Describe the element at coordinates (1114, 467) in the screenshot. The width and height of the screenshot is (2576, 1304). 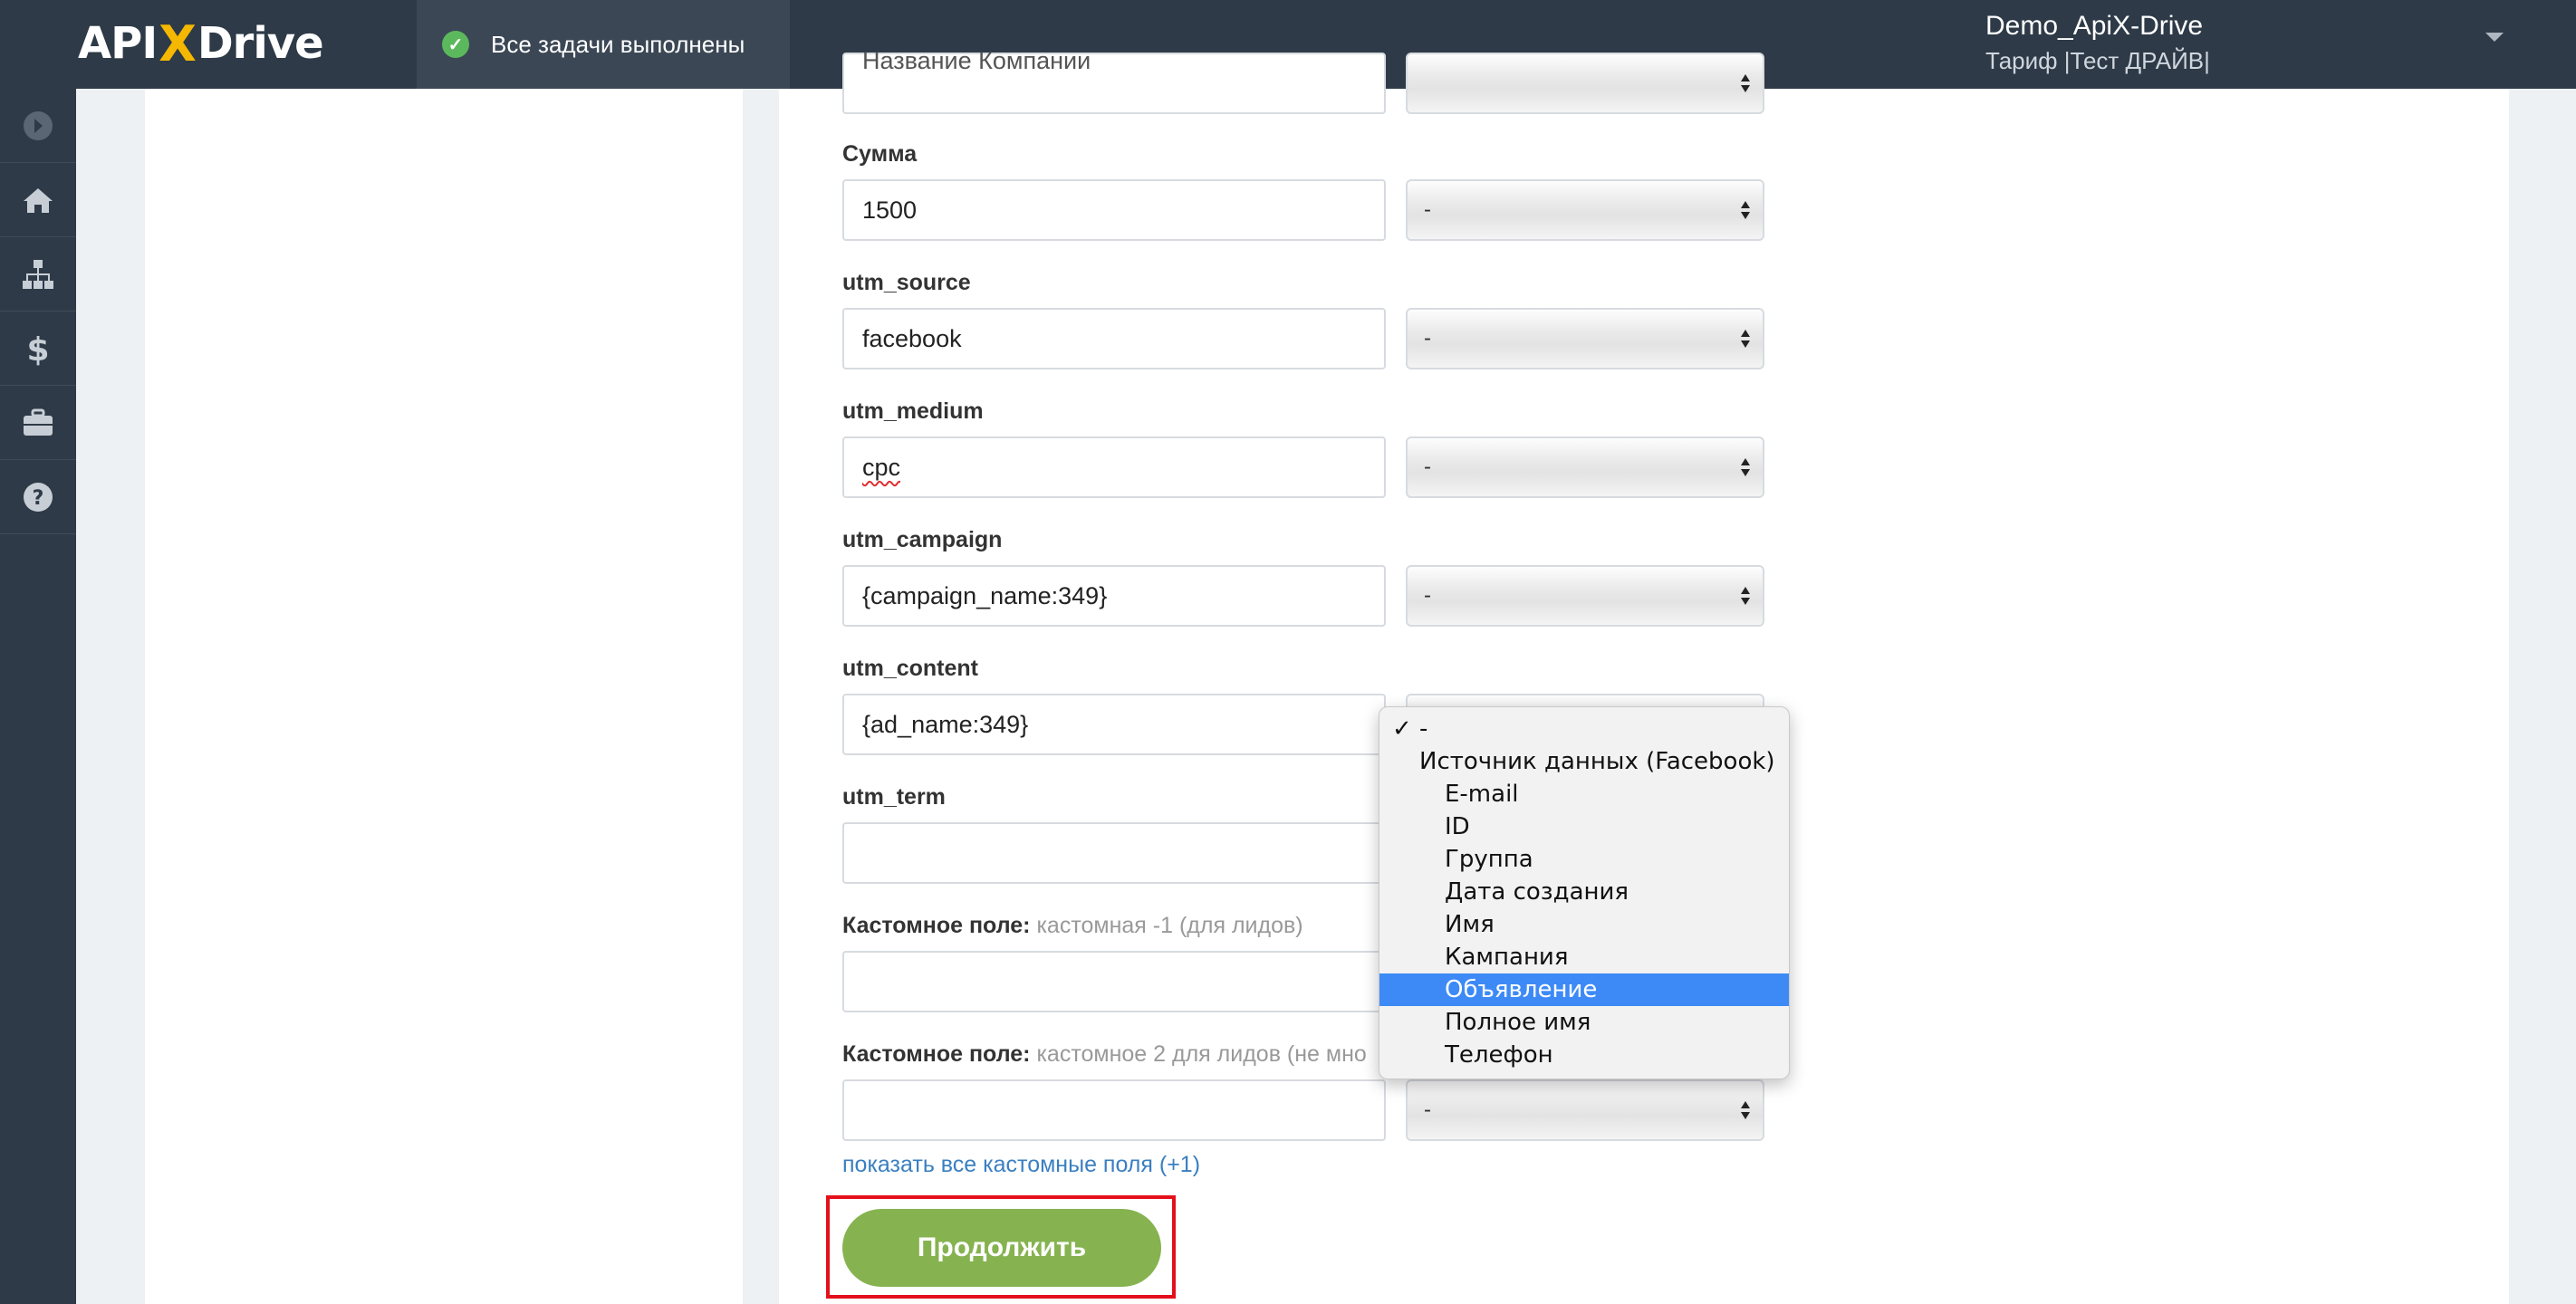
I see `utm-medium-input: cpc` at that location.